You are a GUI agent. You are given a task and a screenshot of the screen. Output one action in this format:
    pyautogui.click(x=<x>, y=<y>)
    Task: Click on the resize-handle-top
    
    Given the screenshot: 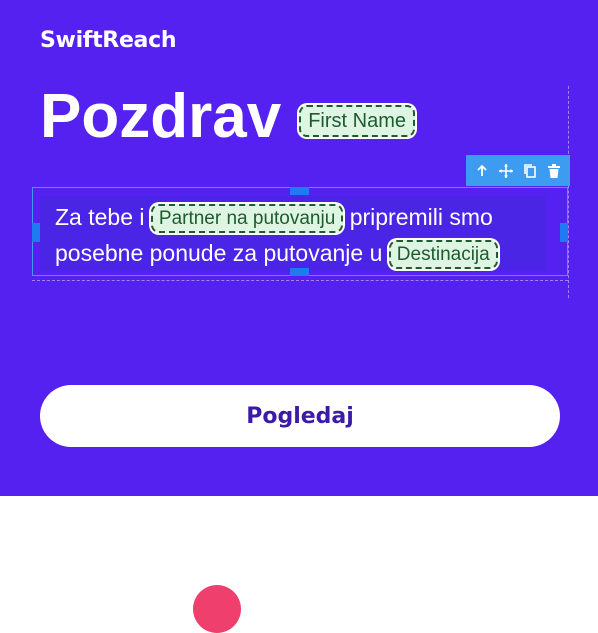 What is the action you would take?
    pyautogui.click(x=299, y=191)
    